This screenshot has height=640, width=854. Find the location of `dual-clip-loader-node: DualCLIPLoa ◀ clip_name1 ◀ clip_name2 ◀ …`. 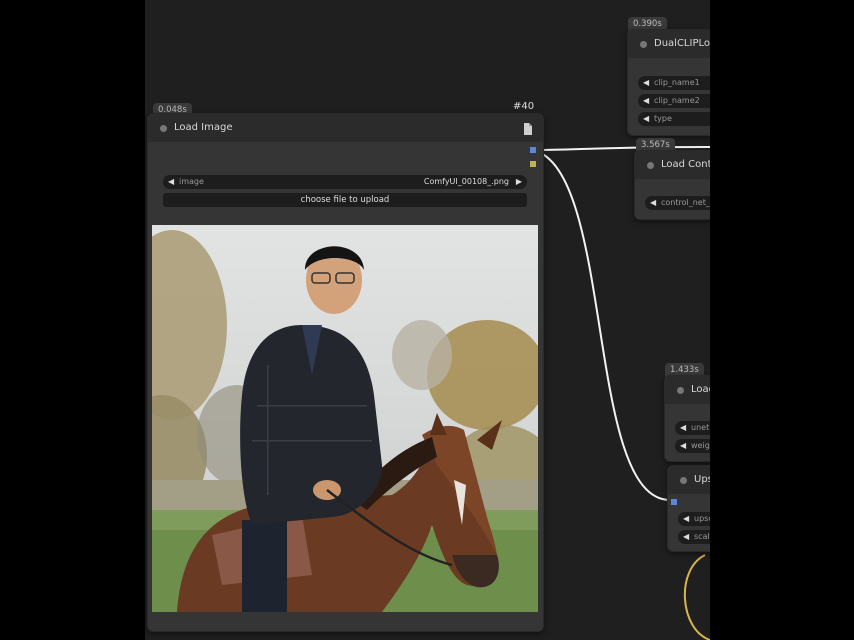

dual-clip-loader-node: DualCLIPLoa ◀ clip_name1 ◀ clip_name2 ◀ … is located at coordinates (668, 82).